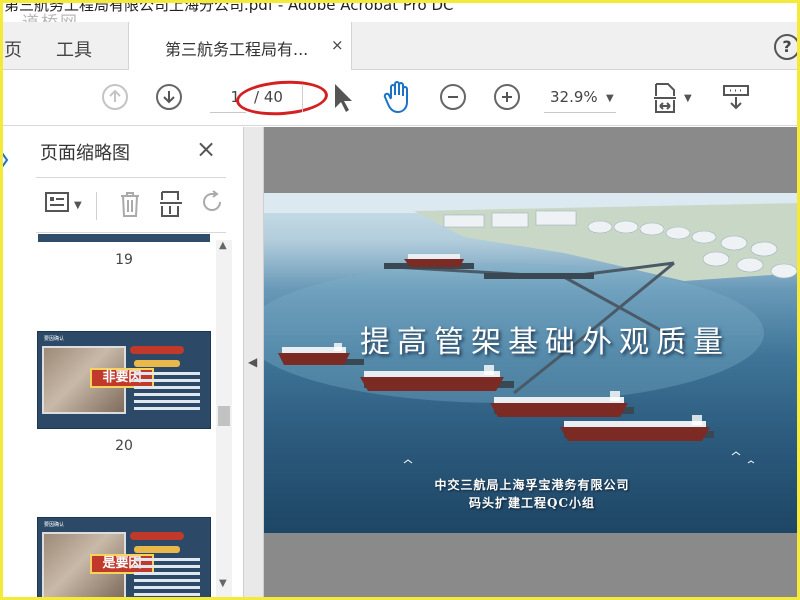  What do you see at coordinates (736, 97) in the screenshot?
I see `scroll-mode-icon` at bounding box center [736, 97].